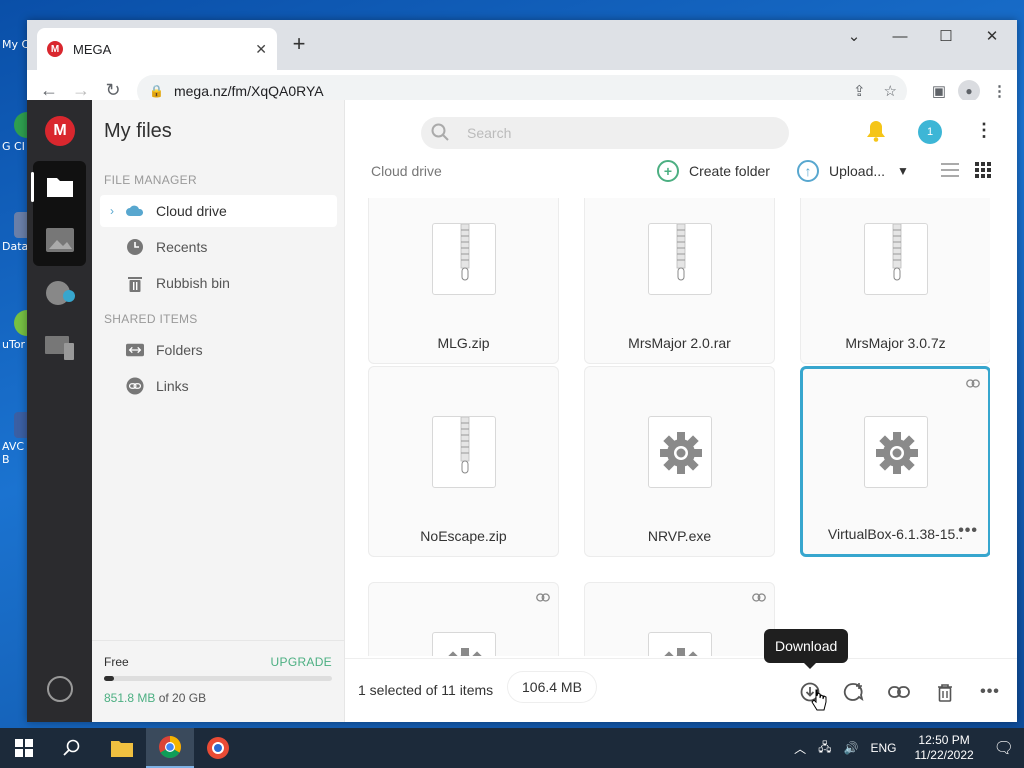  Describe the element at coordinates (713, 171) in the screenshot. I see `create-folder-button: + Create folder` at that location.